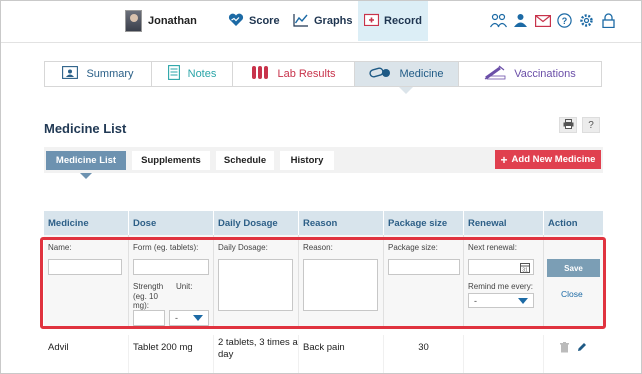 This screenshot has height=374, width=642. I want to click on user-name: Jonathan, so click(172, 21).